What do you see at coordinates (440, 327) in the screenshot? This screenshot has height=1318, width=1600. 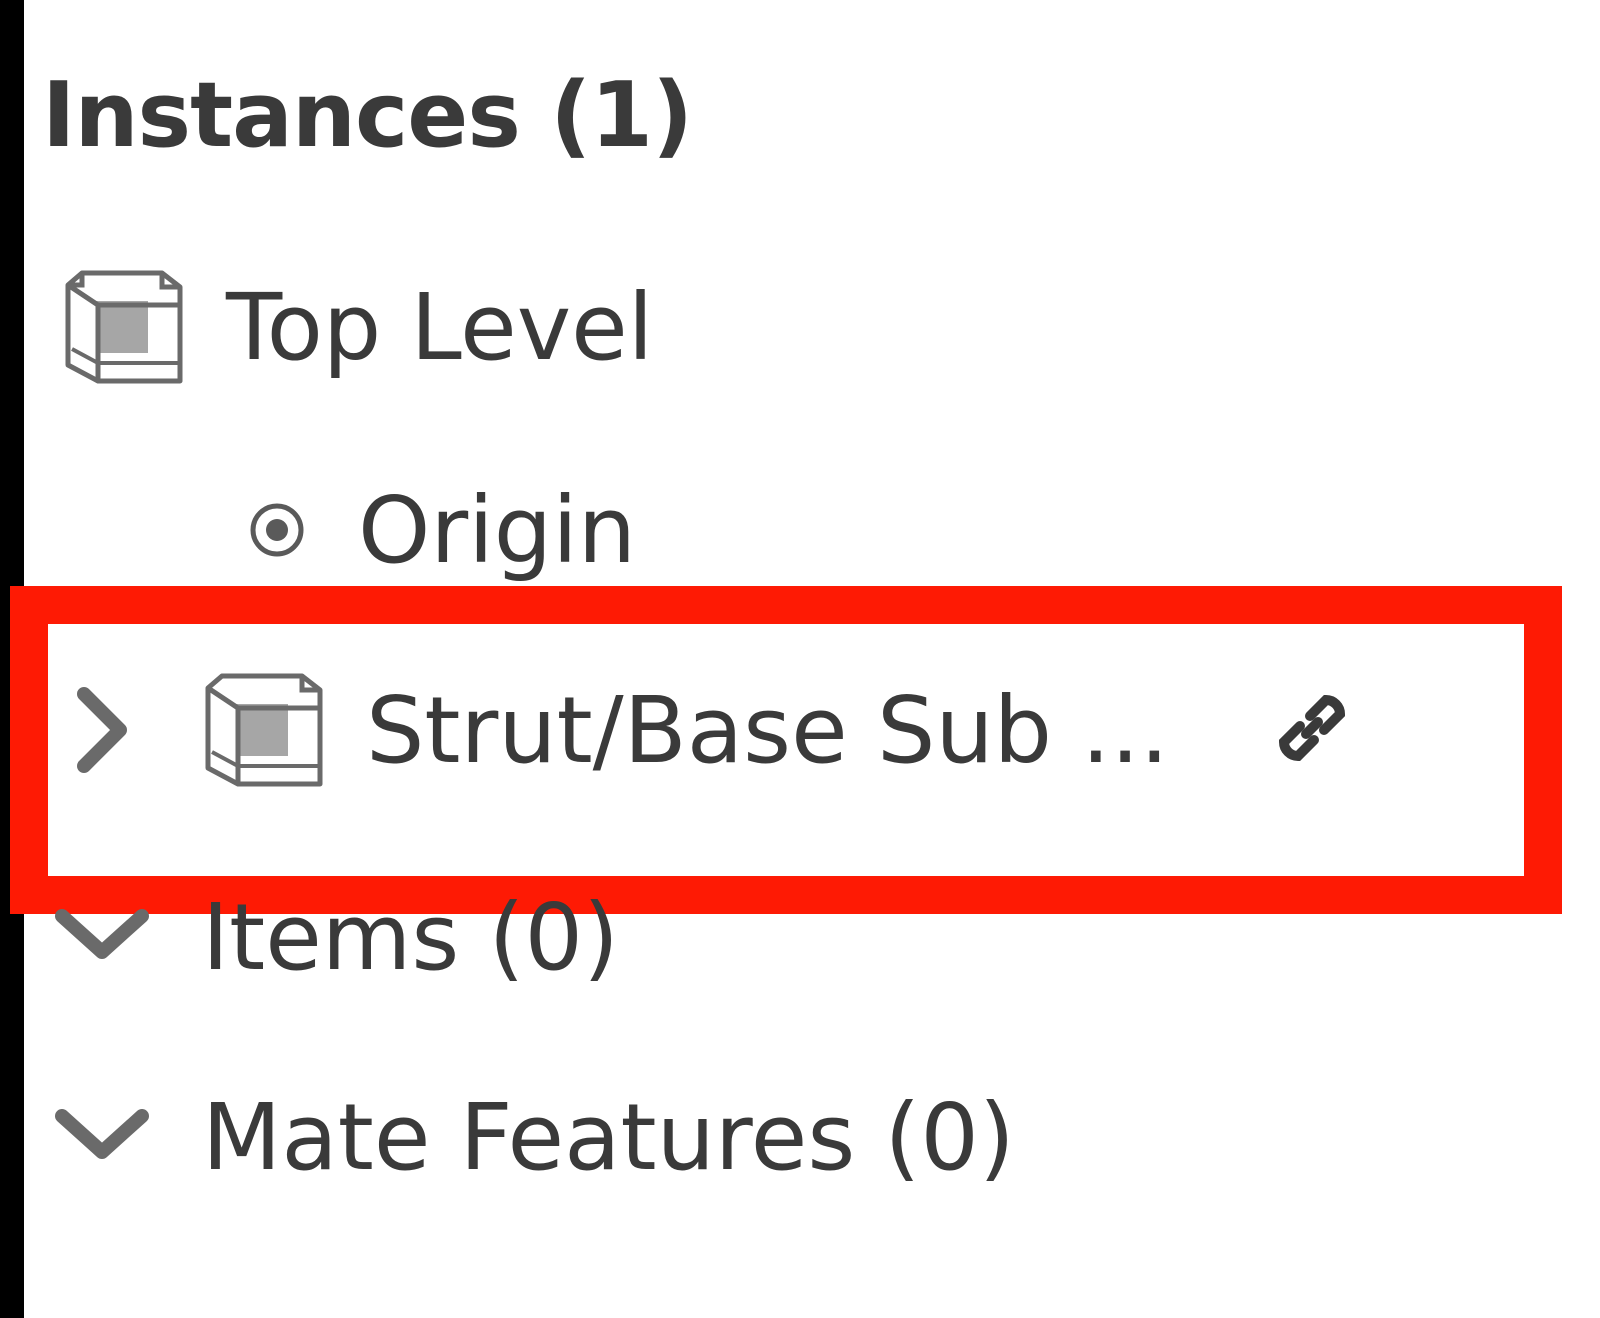 I see `tree-item-label: Top Level` at bounding box center [440, 327].